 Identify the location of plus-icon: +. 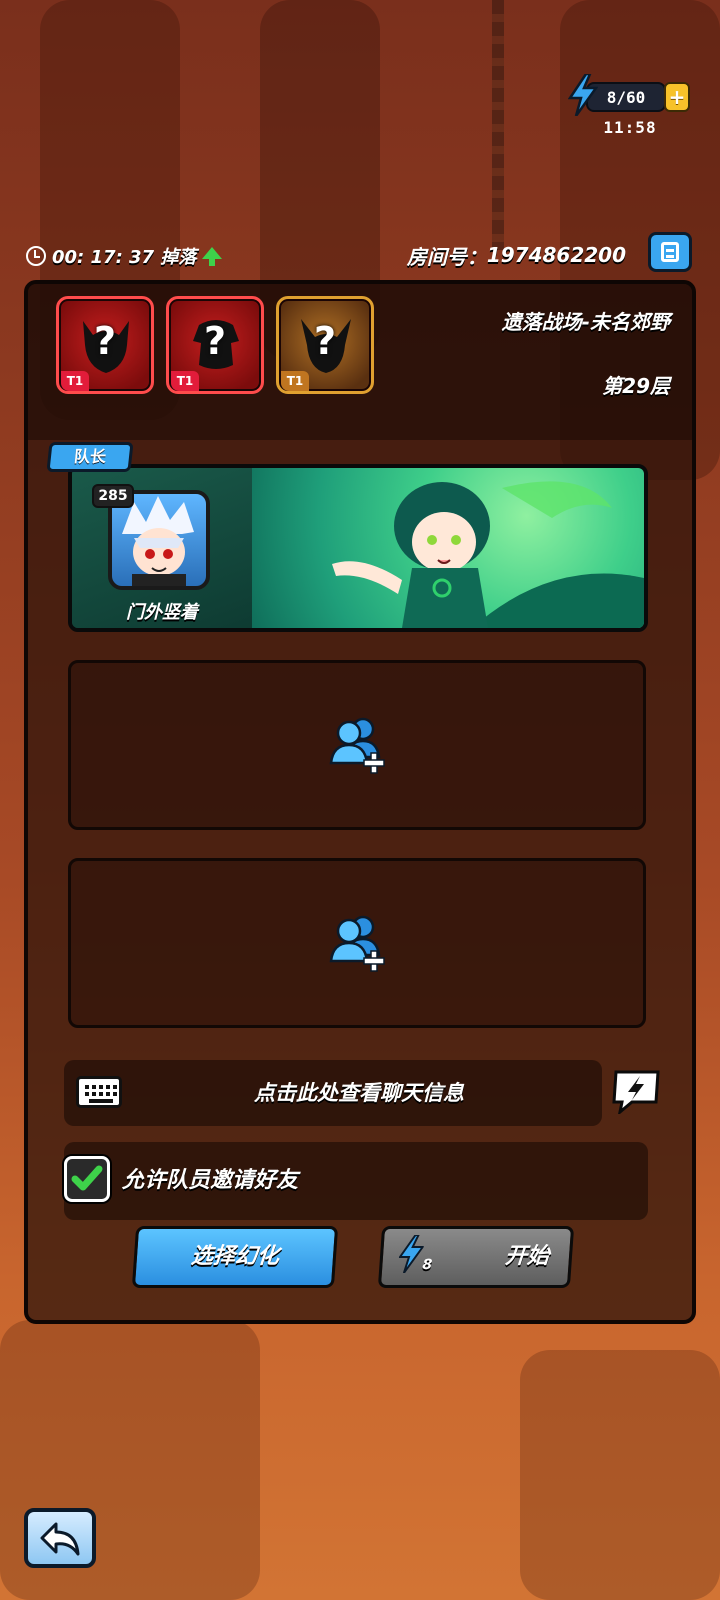
(677, 97).